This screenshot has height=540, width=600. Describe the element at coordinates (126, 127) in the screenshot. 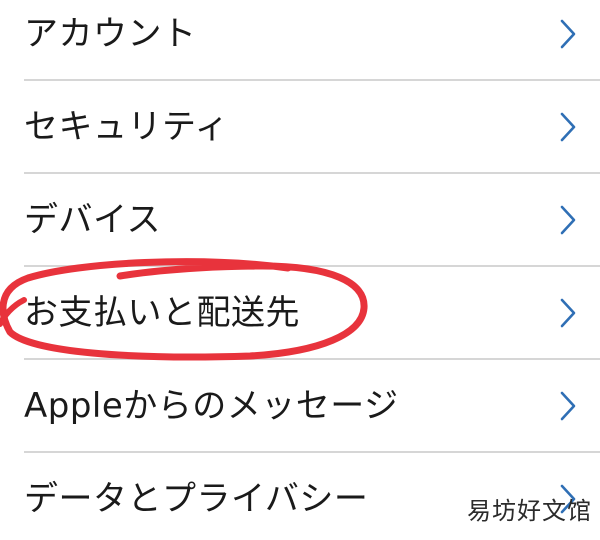

I see `menu-item-label: セキュリティ` at that location.